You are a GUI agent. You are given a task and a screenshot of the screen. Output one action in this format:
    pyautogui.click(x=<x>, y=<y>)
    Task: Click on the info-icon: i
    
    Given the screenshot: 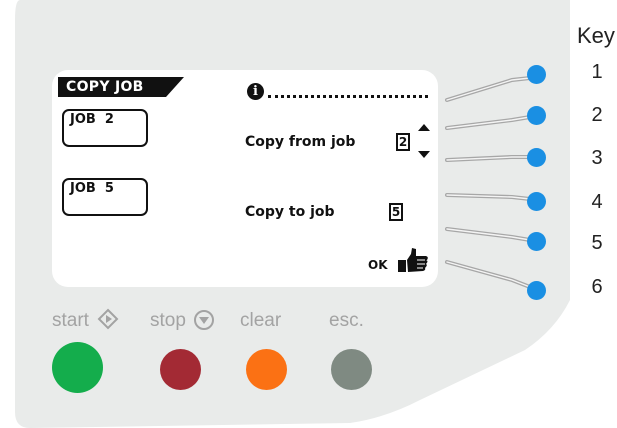 What is the action you would take?
    pyautogui.click(x=255, y=91)
    